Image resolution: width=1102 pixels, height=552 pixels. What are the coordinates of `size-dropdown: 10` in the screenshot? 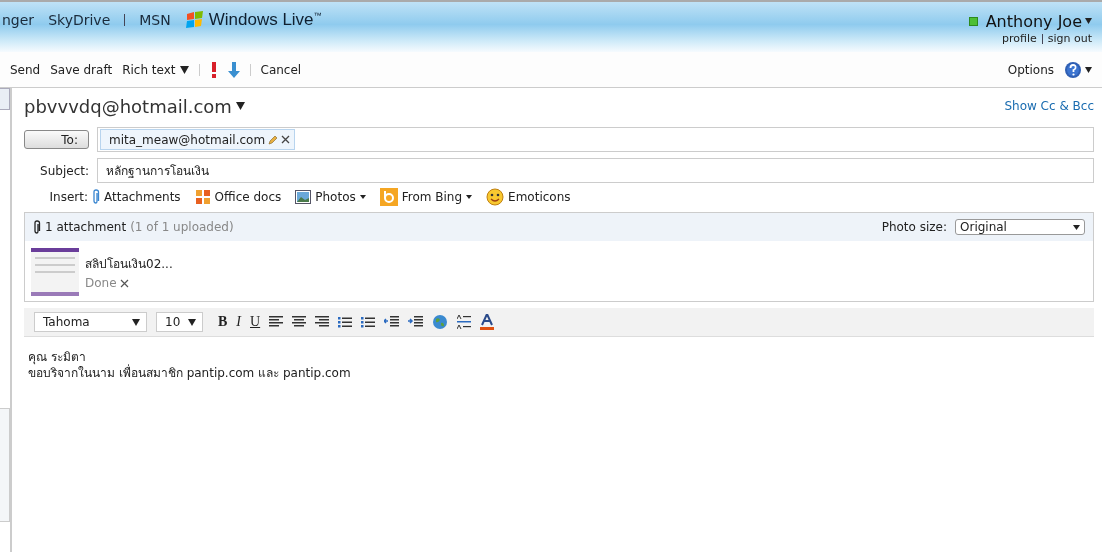 It's located at (179, 322).